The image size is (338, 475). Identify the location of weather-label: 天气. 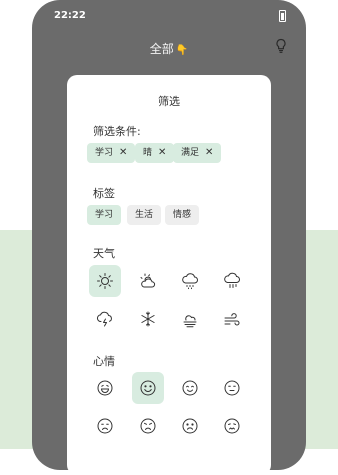
(104, 253).